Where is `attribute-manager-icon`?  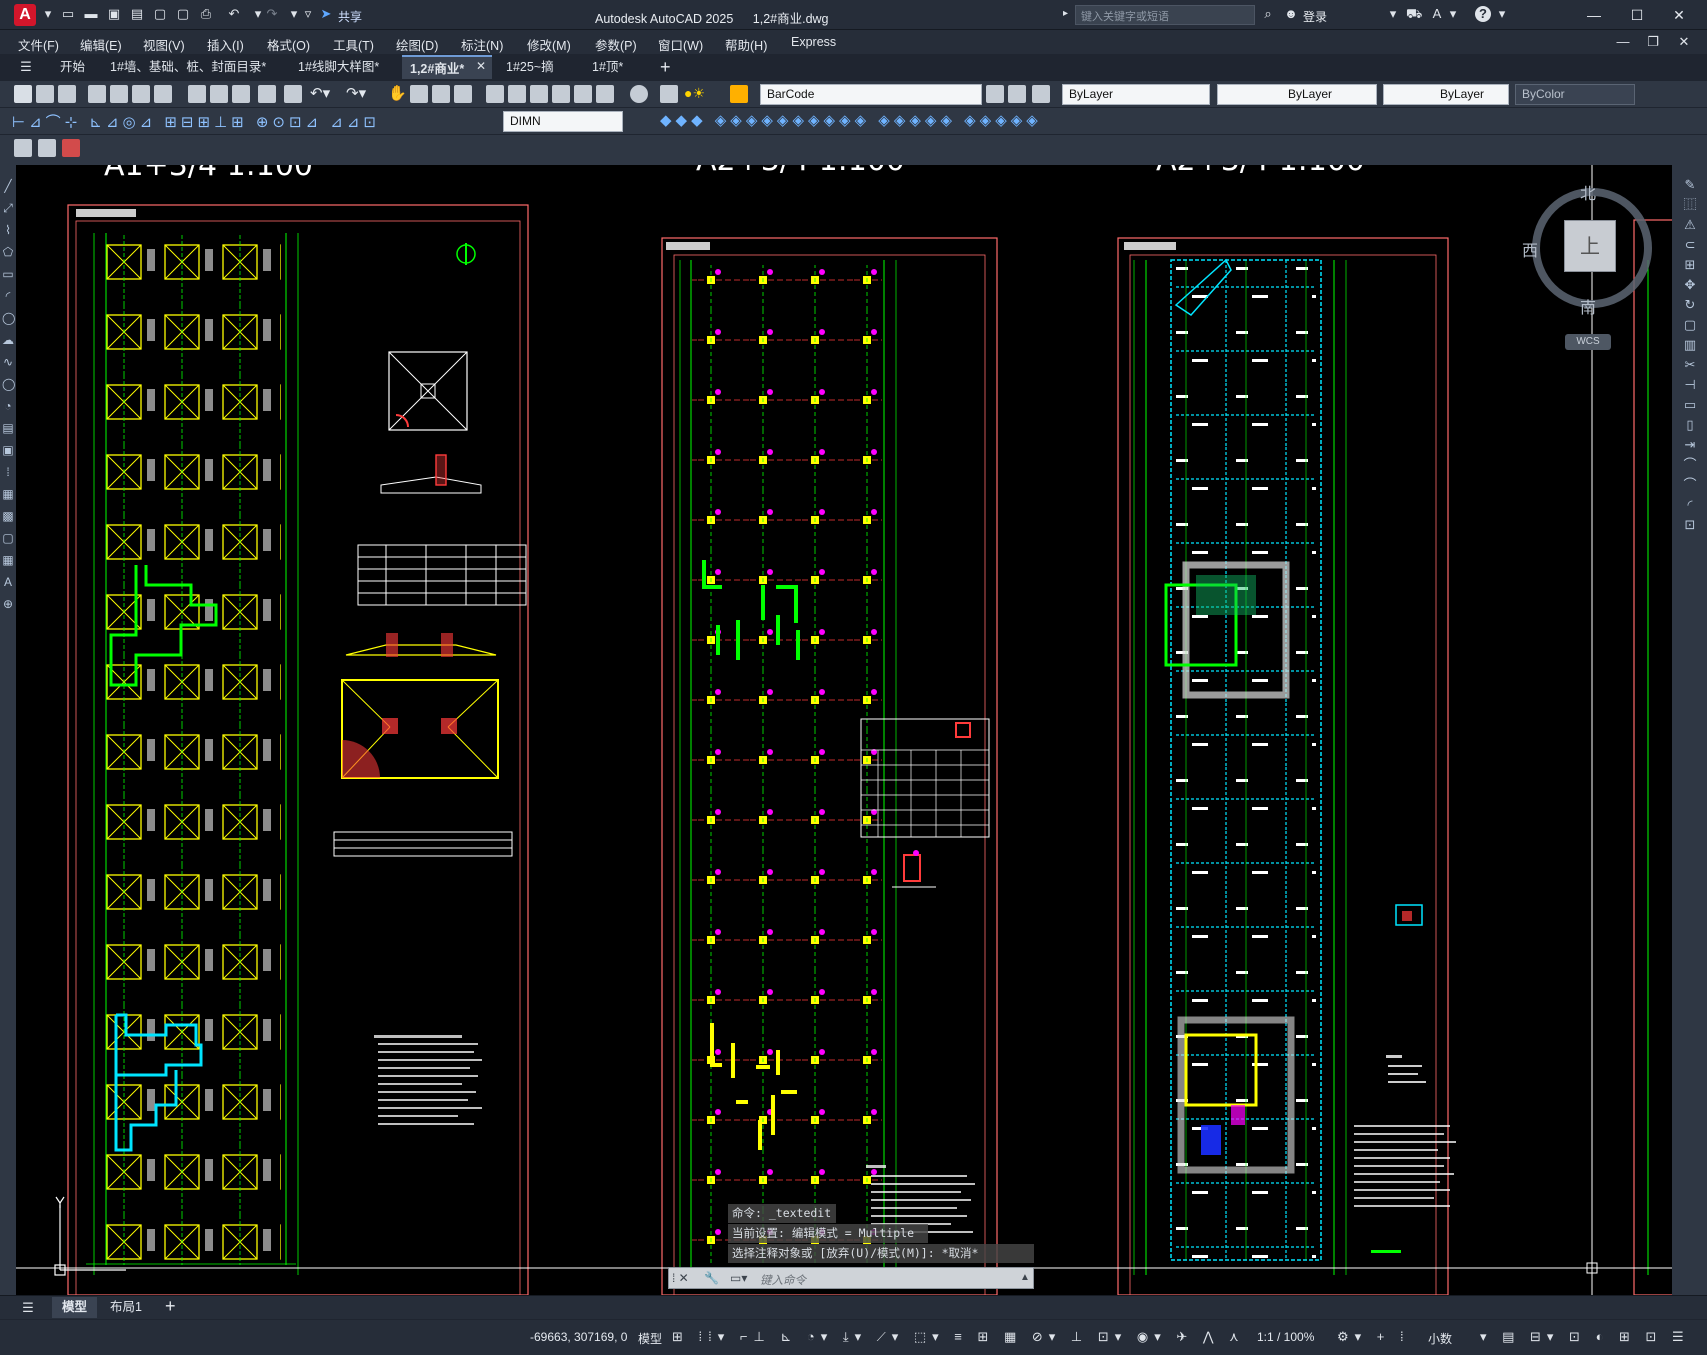
attribute-manager-icon is located at coordinates (71, 148).